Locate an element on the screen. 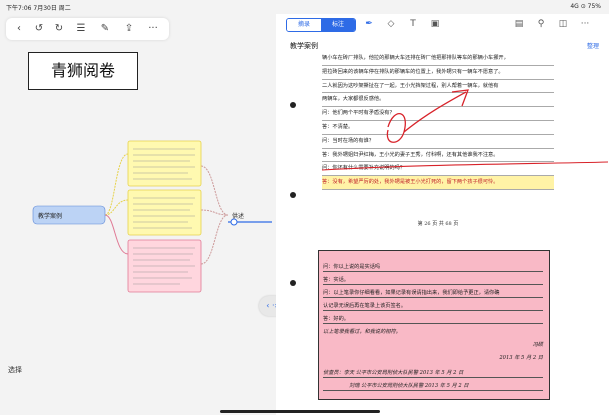 The height and width of the screenshot is (415, 609). excerpt-line: 认记录无误后再在笔录上该页签名。 is located at coordinates (365, 306).